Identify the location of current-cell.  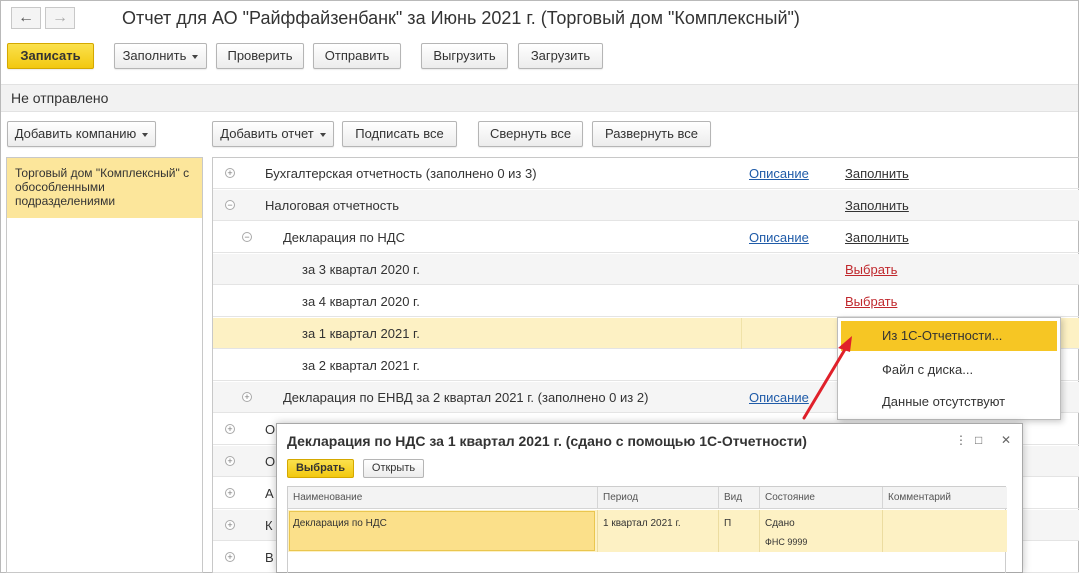
(442, 531).